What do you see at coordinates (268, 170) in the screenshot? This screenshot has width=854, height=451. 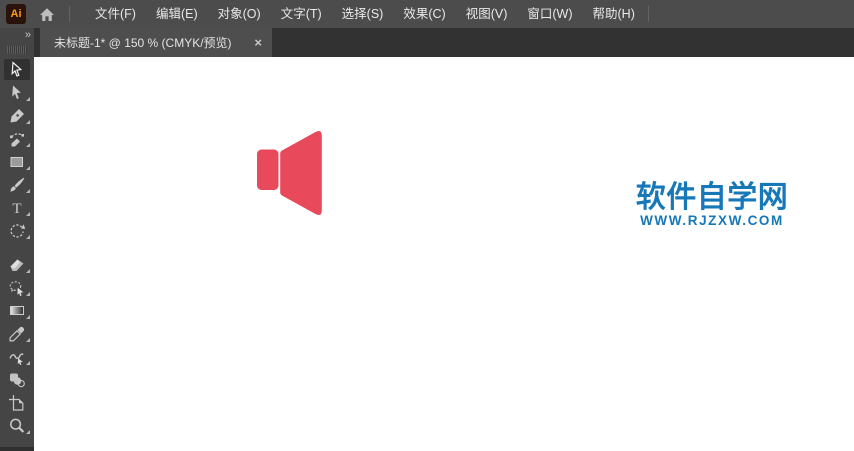 I see `speaker-body-shape` at bounding box center [268, 170].